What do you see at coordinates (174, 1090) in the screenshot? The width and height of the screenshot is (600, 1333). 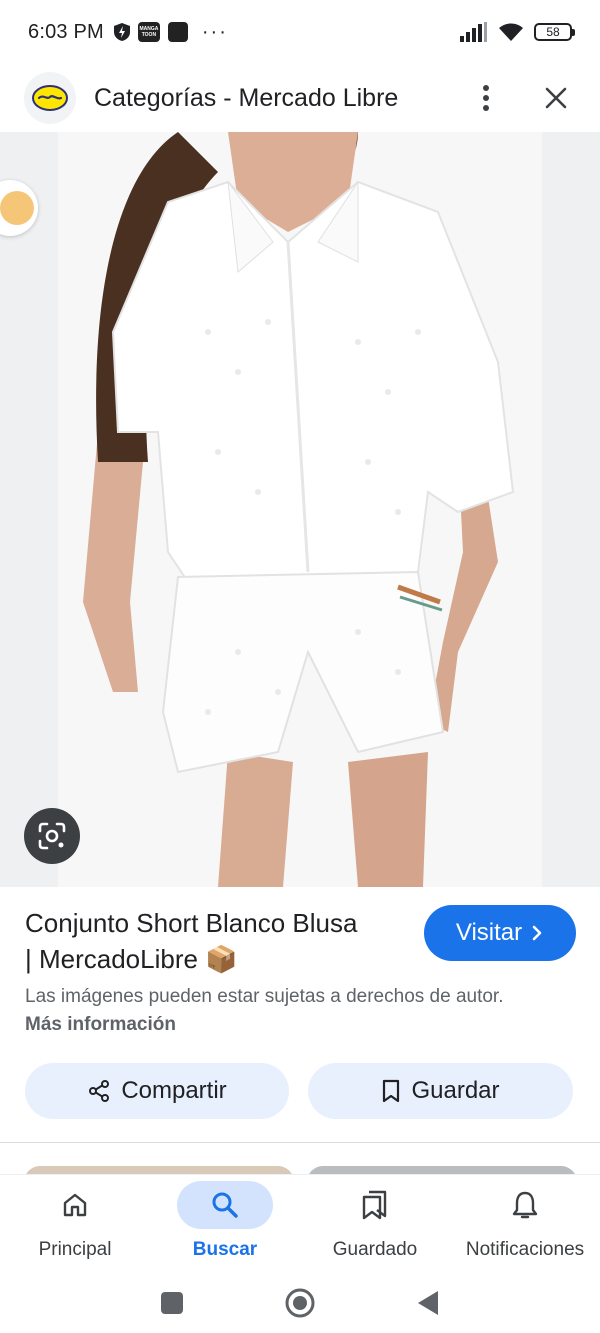 I see `share-button-label: Compartir` at bounding box center [174, 1090].